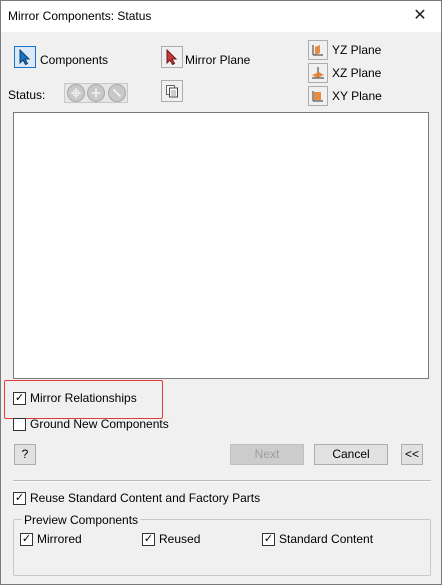  I want to click on copy-list-button, so click(172, 91).